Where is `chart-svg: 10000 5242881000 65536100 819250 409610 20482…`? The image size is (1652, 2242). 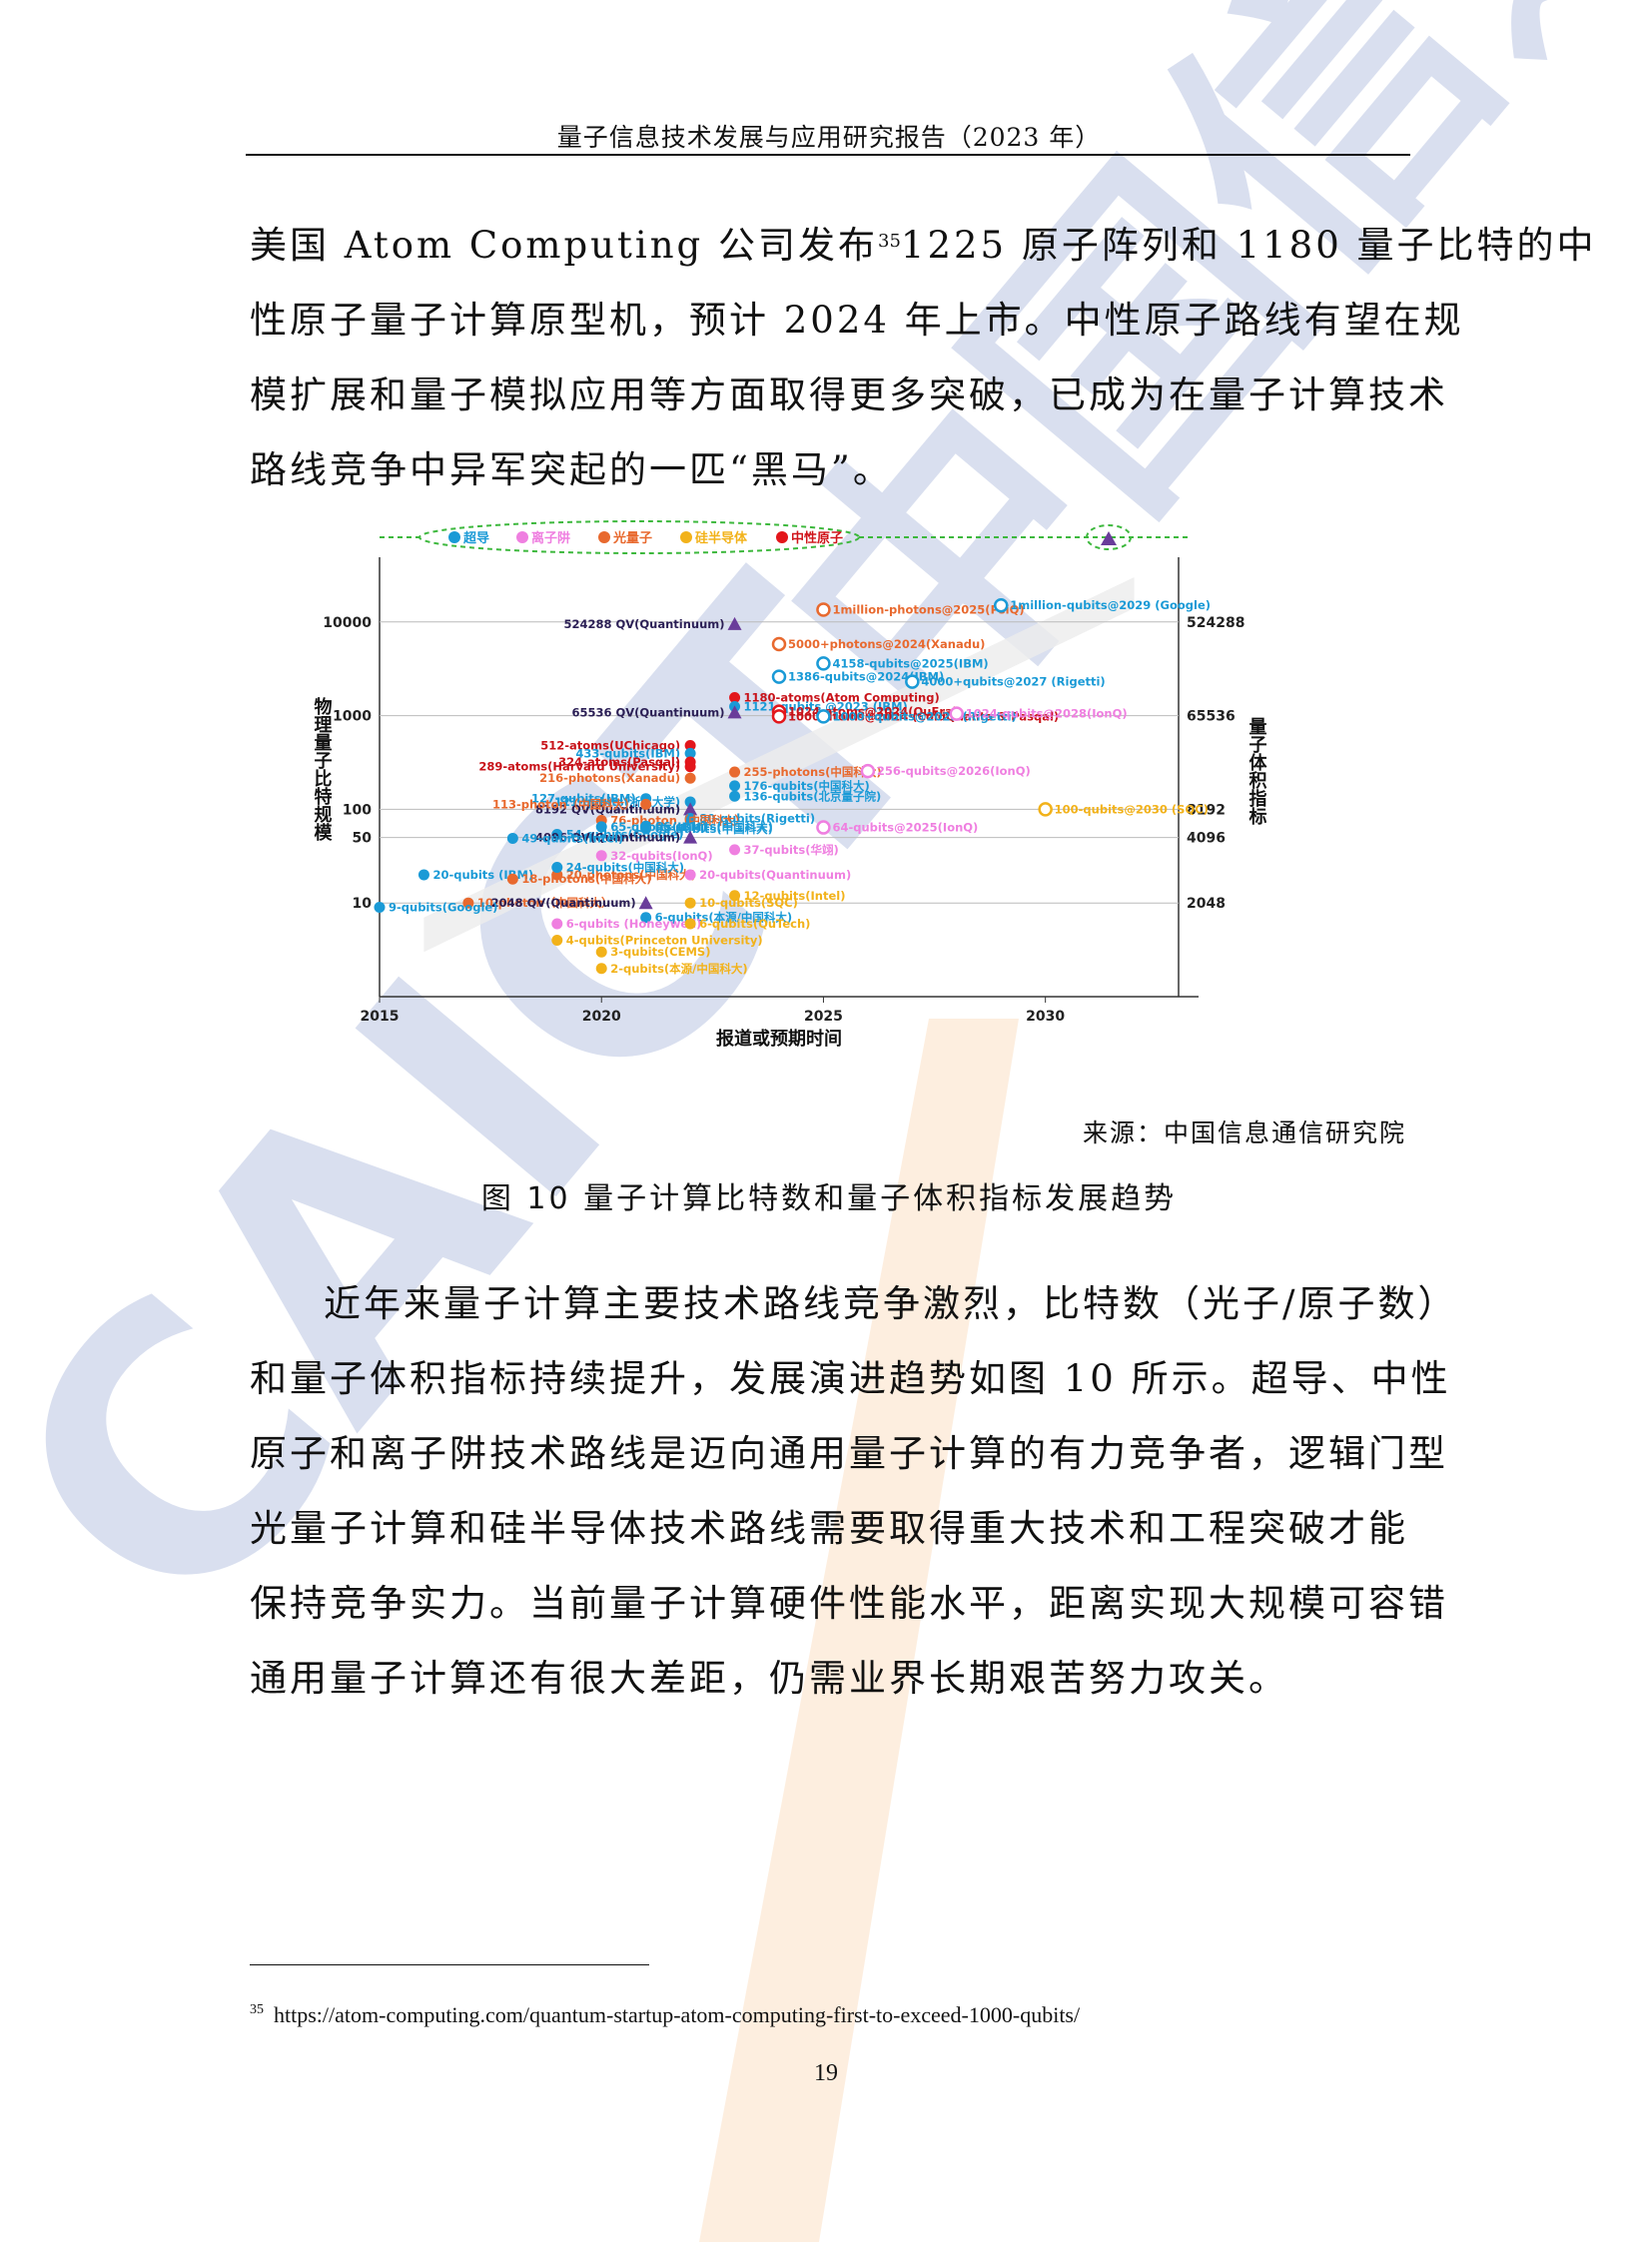 chart-svg: 10000 5242881000 65536100 819250 409610 20482… is located at coordinates (790, 785).